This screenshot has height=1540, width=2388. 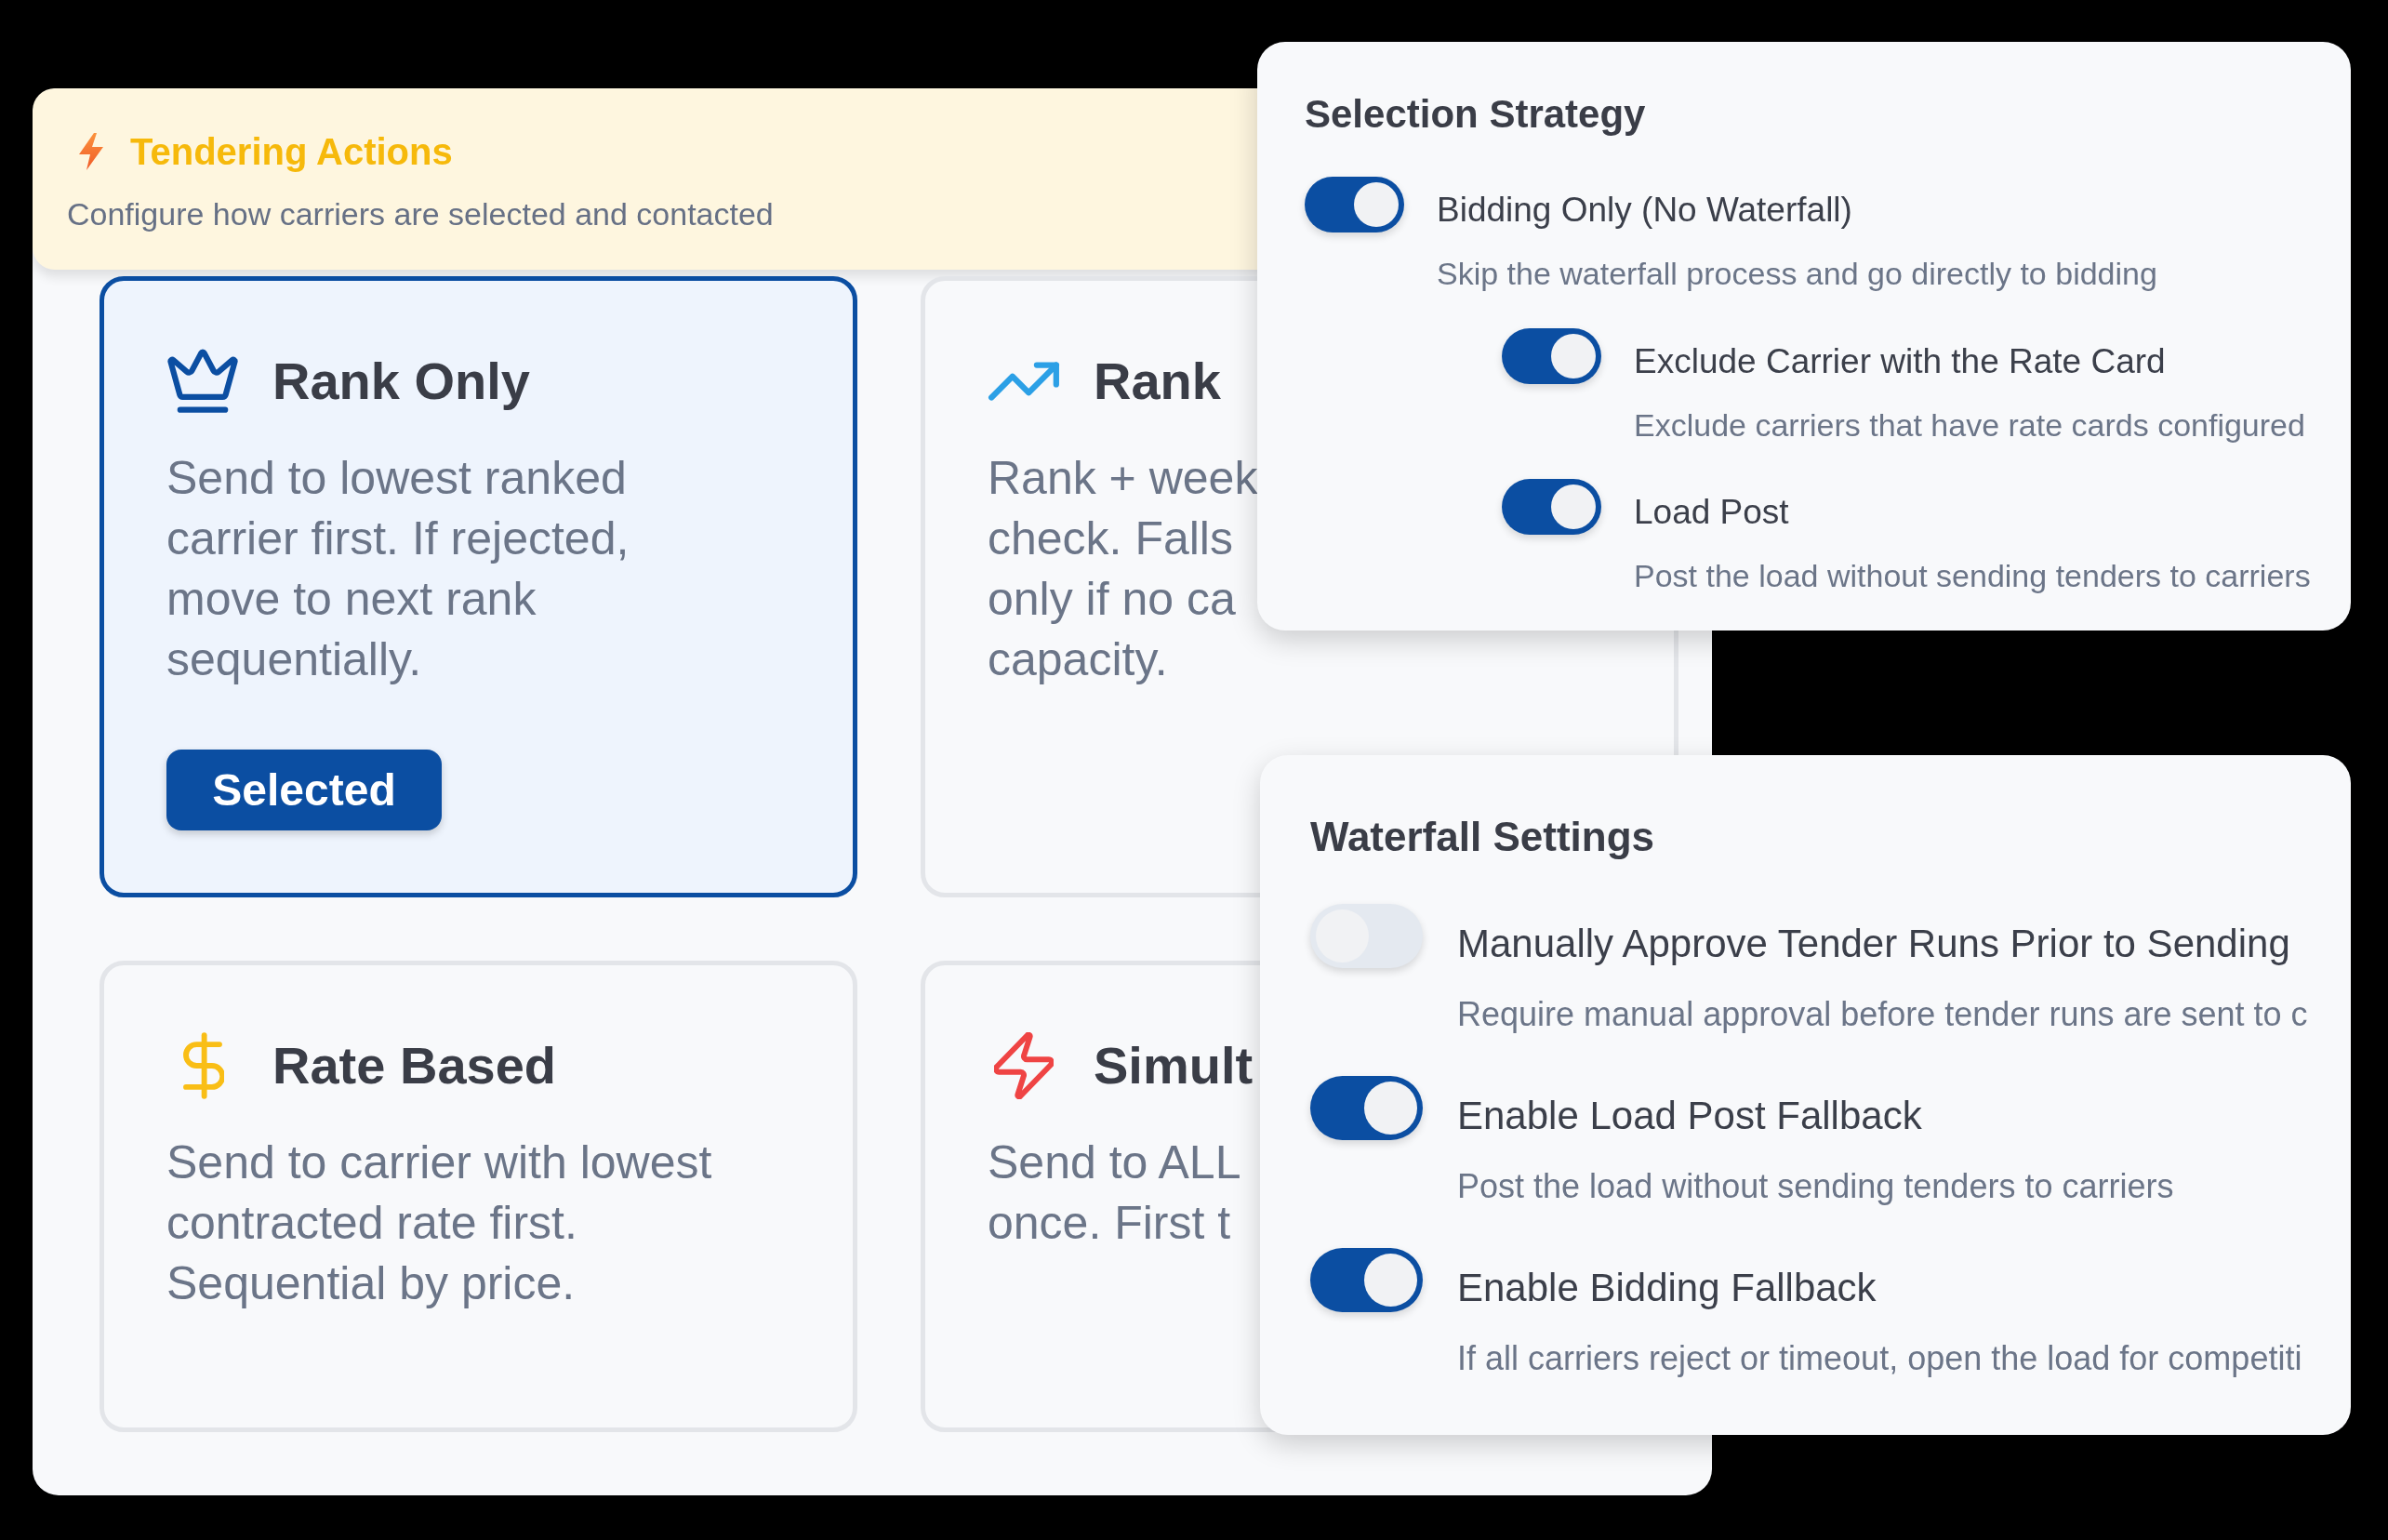 What do you see at coordinates (401, 381) in the screenshot?
I see `card-title: Rank Only` at bounding box center [401, 381].